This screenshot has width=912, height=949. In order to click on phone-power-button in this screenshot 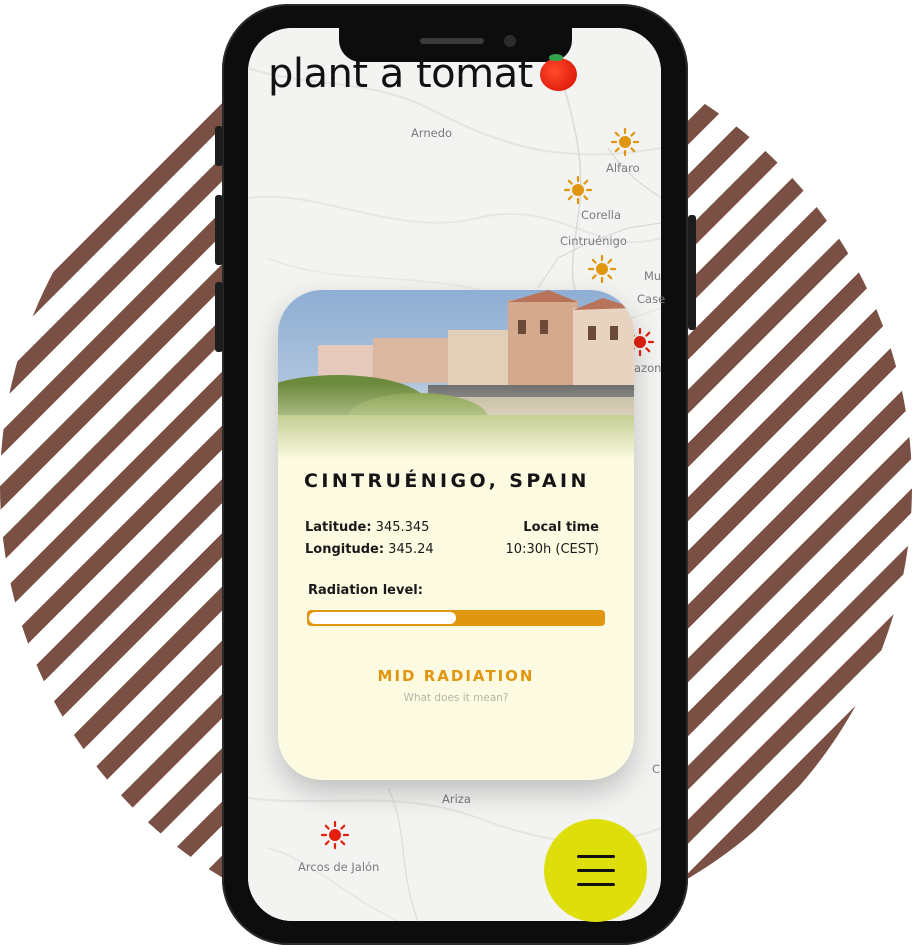, I will do `click(692, 272)`.